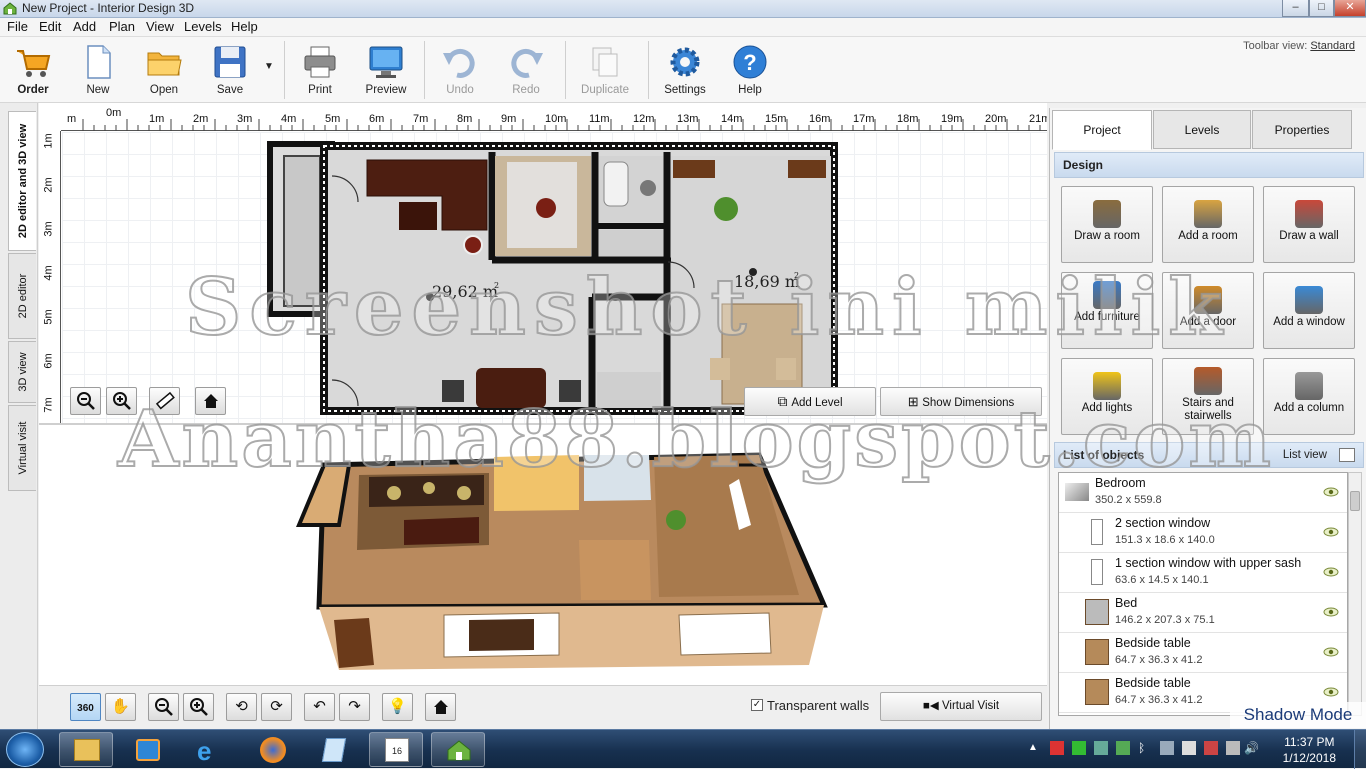 Image resolution: width=1366 pixels, height=769 pixels. What do you see at coordinates (396, 749) in the screenshot?
I see `taskbar-calendar: 16` at bounding box center [396, 749].